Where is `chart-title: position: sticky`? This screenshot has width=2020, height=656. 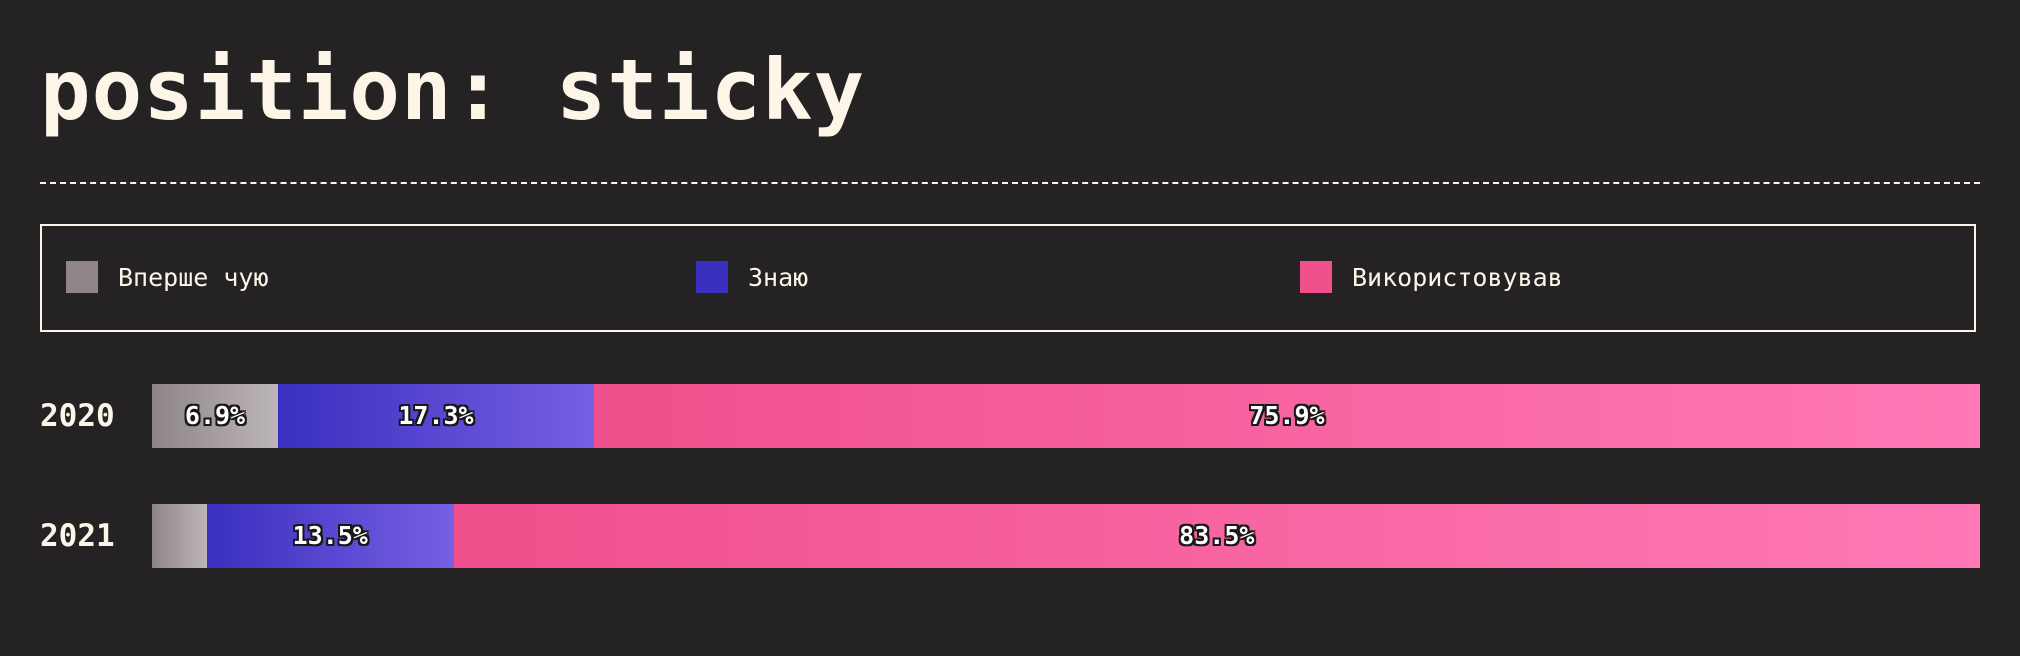
chart-title: position: sticky is located at coordinates (453, 90).